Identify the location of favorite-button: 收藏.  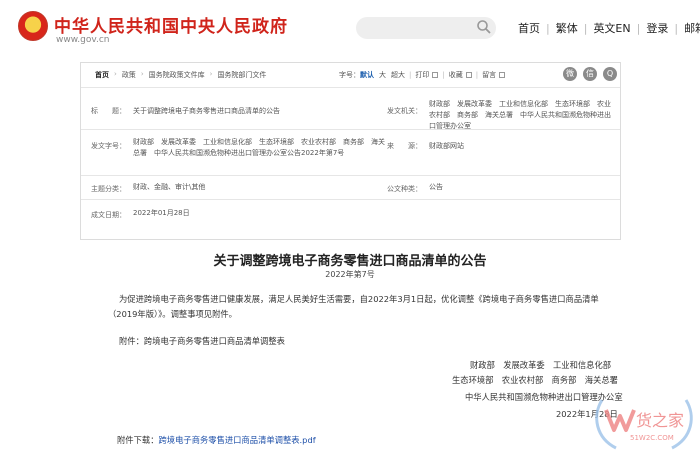
(456, 75).